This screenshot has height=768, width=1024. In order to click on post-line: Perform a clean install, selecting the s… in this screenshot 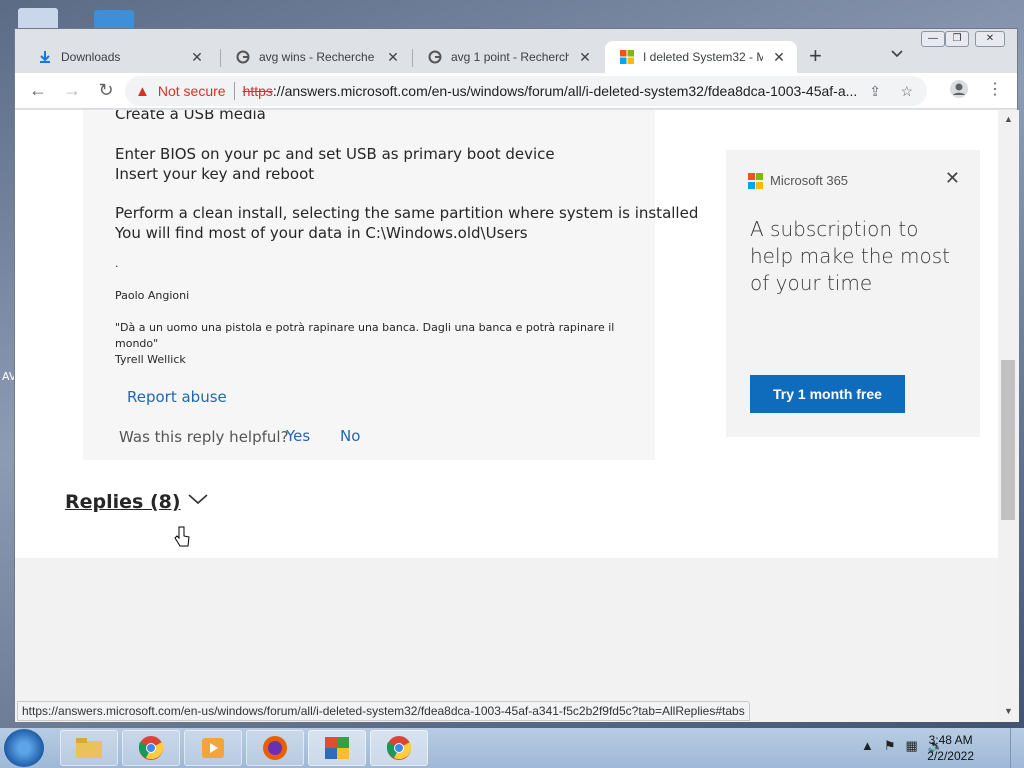, I will do `click(407, 213)`.